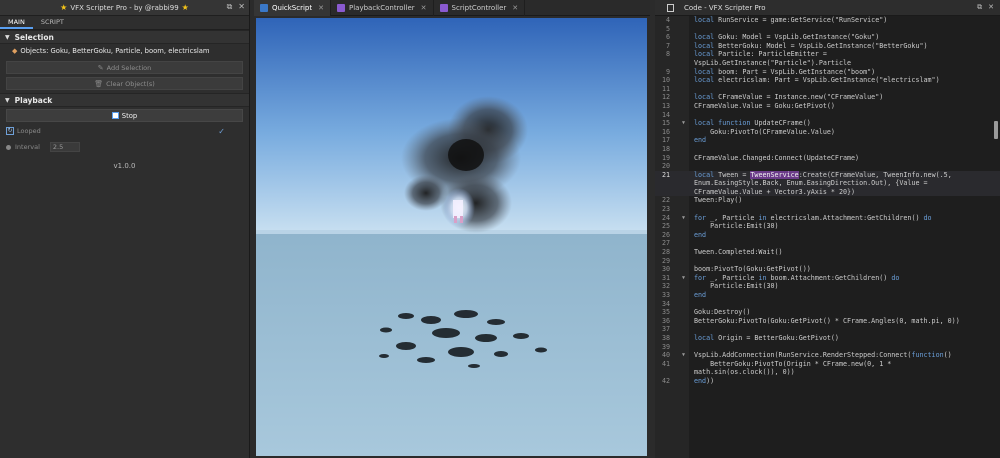  I want to click on code-line: 33 end, so click(827, 295).